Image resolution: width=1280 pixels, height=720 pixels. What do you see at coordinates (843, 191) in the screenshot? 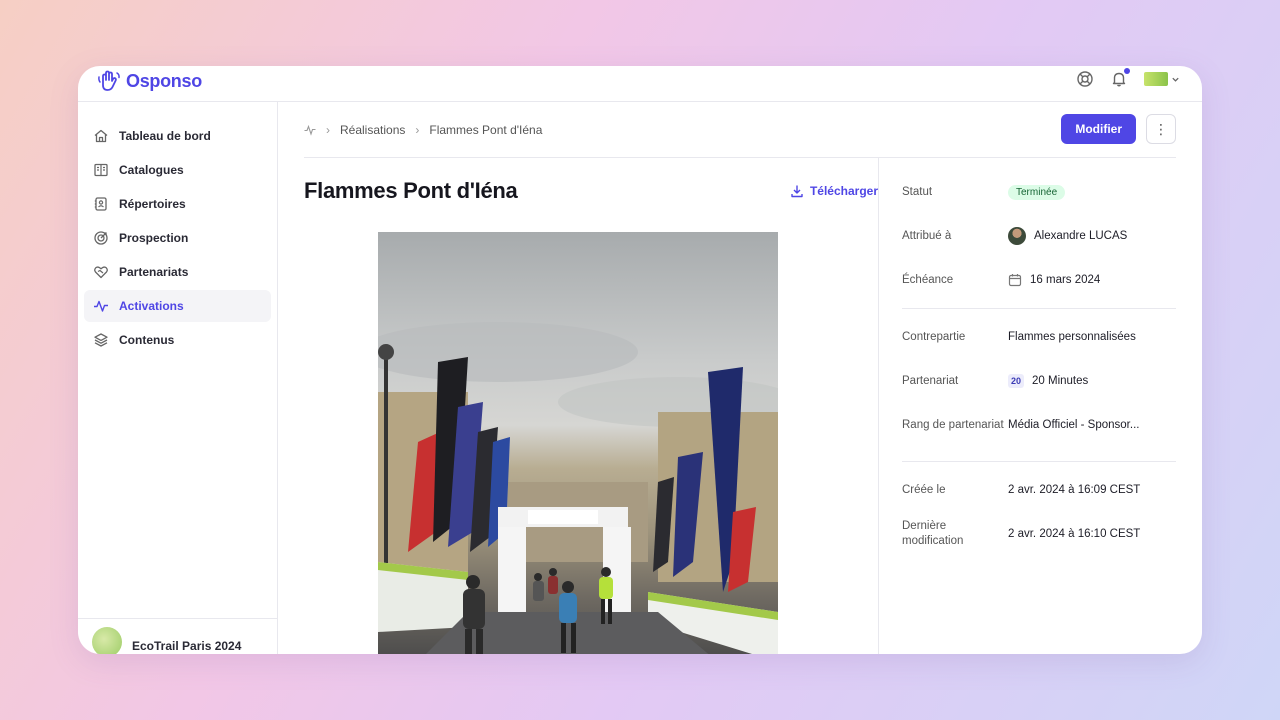
I see `download-label: Télécharger` at bounding box center [843, 191].